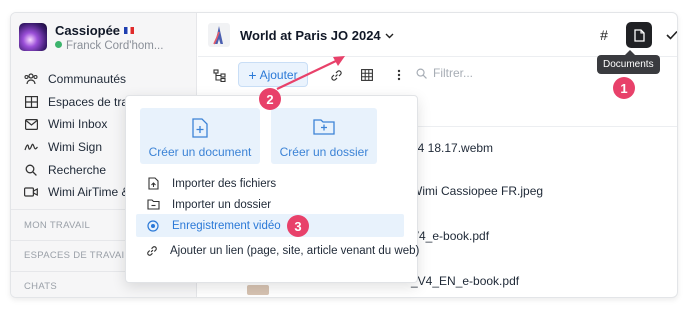  What do you see at coordinates (310, 73) in the screenshot?
I see `annotation-arrow` at bounding box center [310, 73].